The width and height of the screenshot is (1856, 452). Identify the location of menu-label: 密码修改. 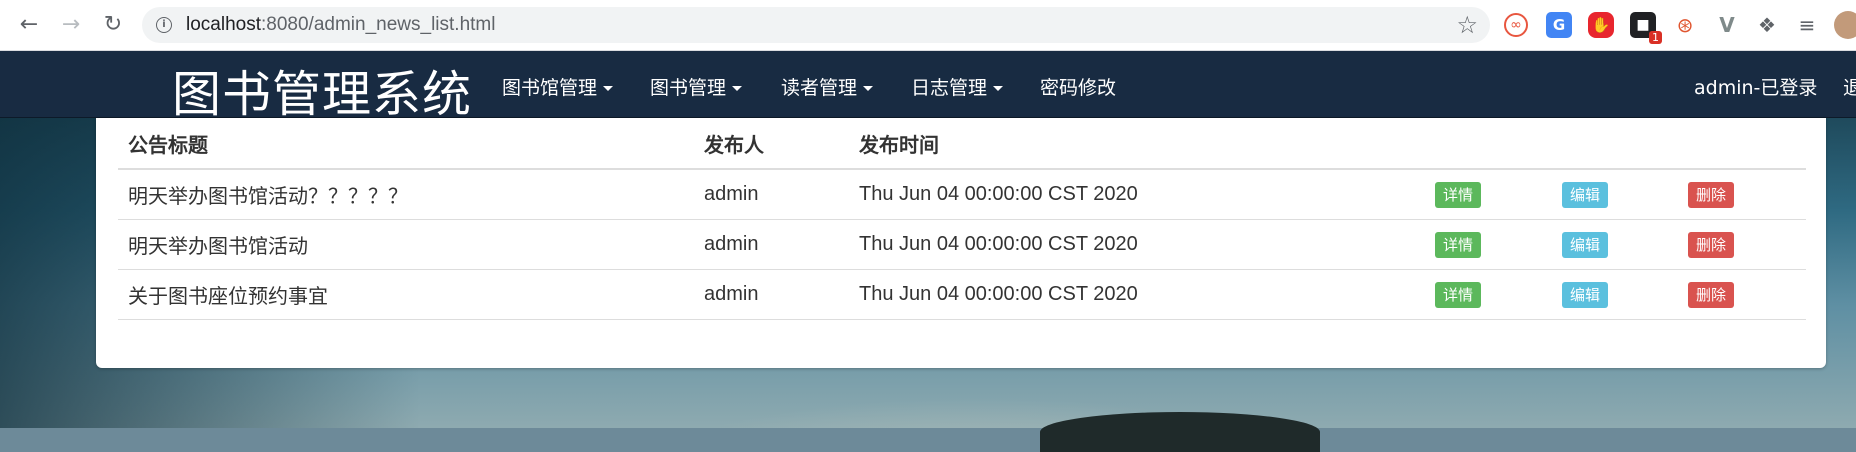
(1078, 88).